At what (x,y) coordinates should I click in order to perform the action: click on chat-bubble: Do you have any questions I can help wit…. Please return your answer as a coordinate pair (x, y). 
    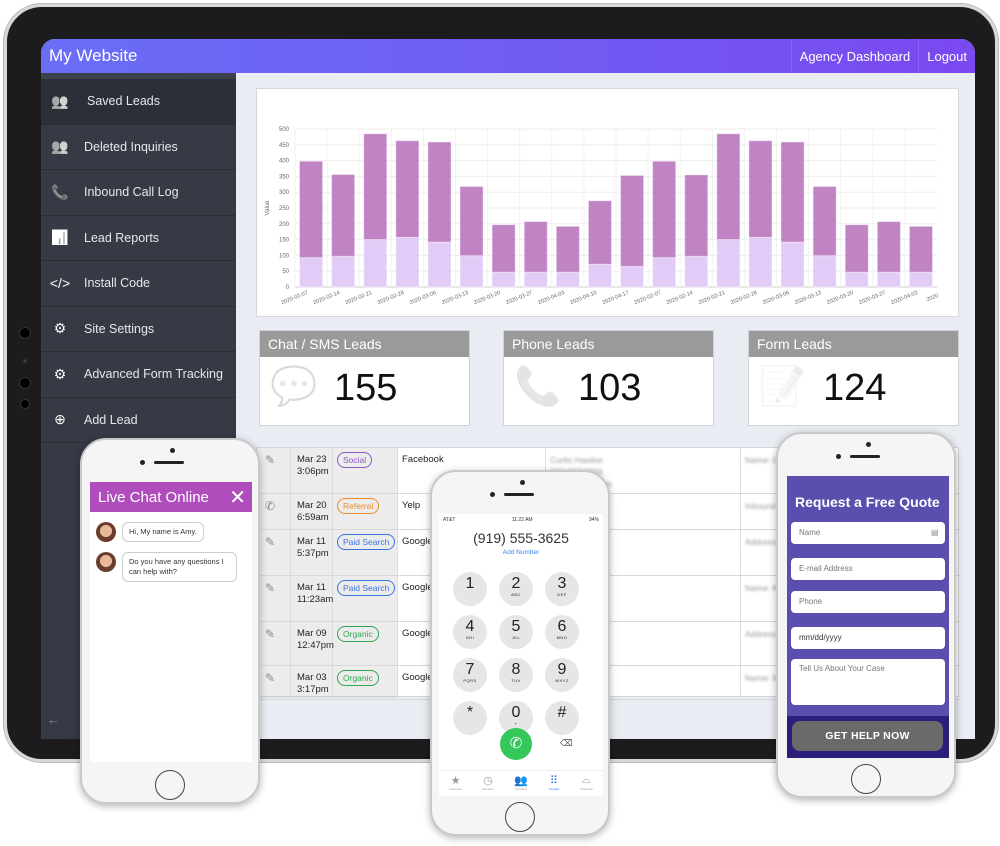
    Looking at the image, I should click on (179, 567).